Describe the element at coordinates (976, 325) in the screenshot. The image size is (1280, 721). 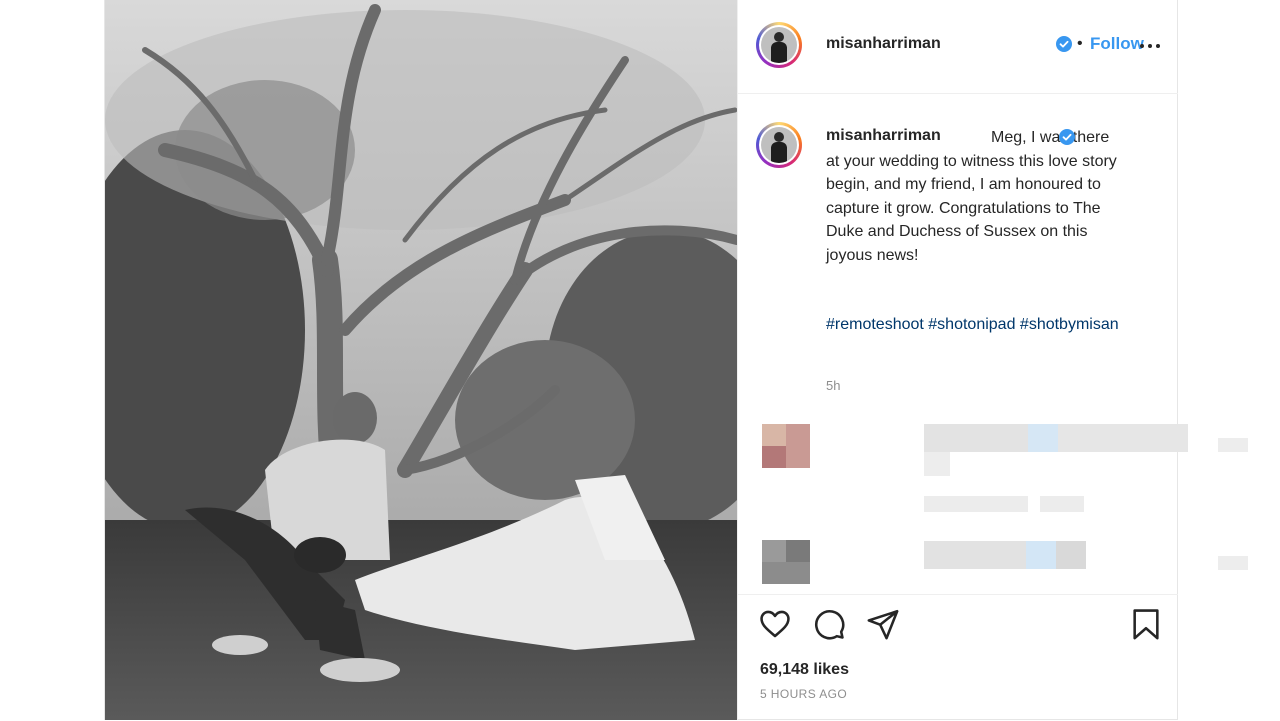
I see `caption-hashtags: #remoteshoot #shotonipad #shotbymisan` at that location.